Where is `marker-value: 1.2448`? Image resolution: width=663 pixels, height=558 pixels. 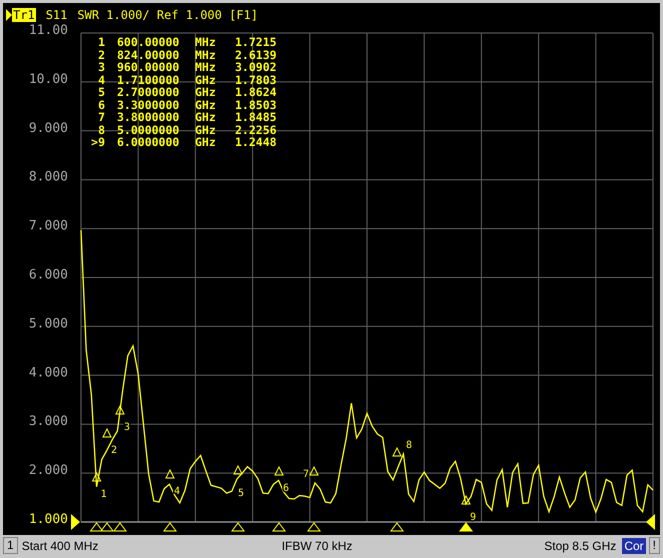 marker-value: 1.2448 is located at coordinates (256, 142).